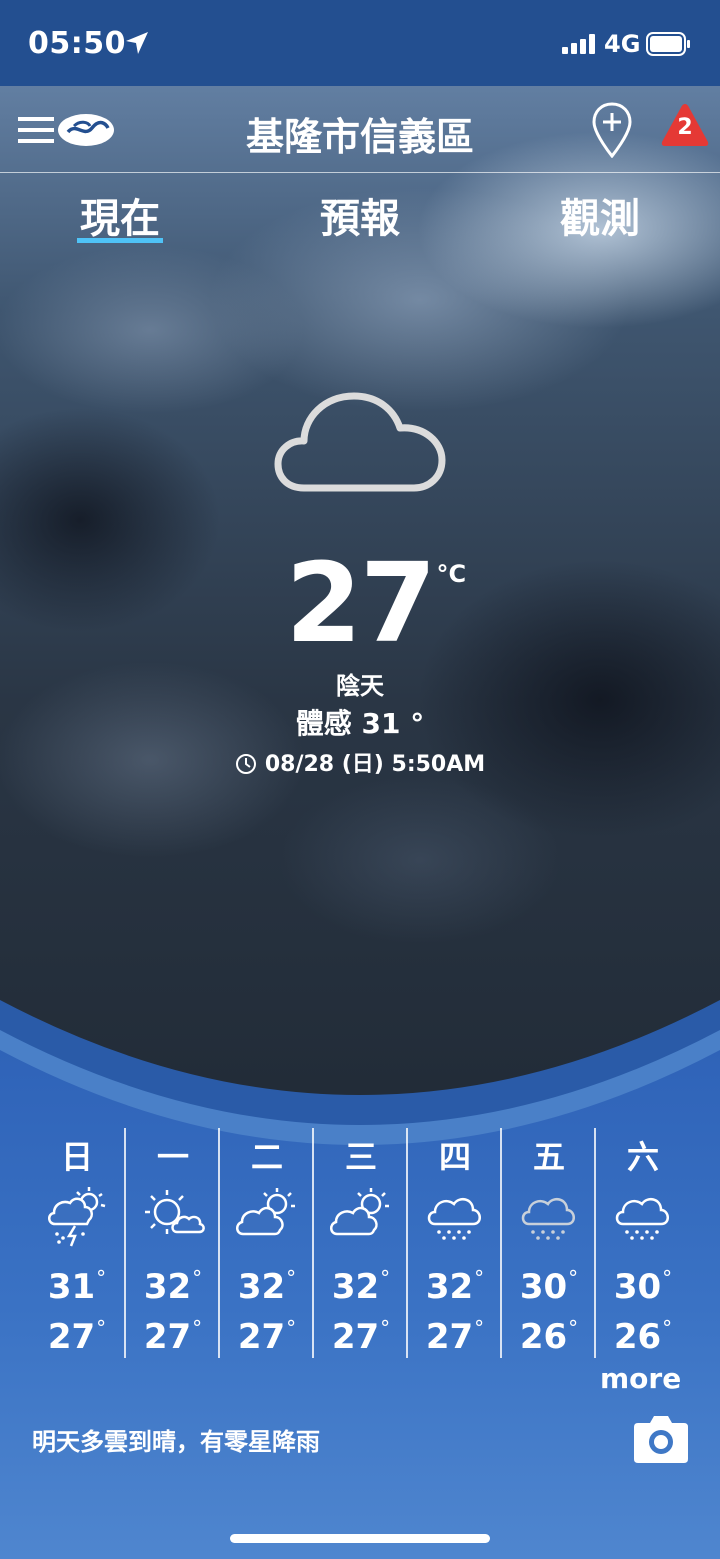  I want to click on forecast-day: 日 31° 27°, so click(77, 1243).